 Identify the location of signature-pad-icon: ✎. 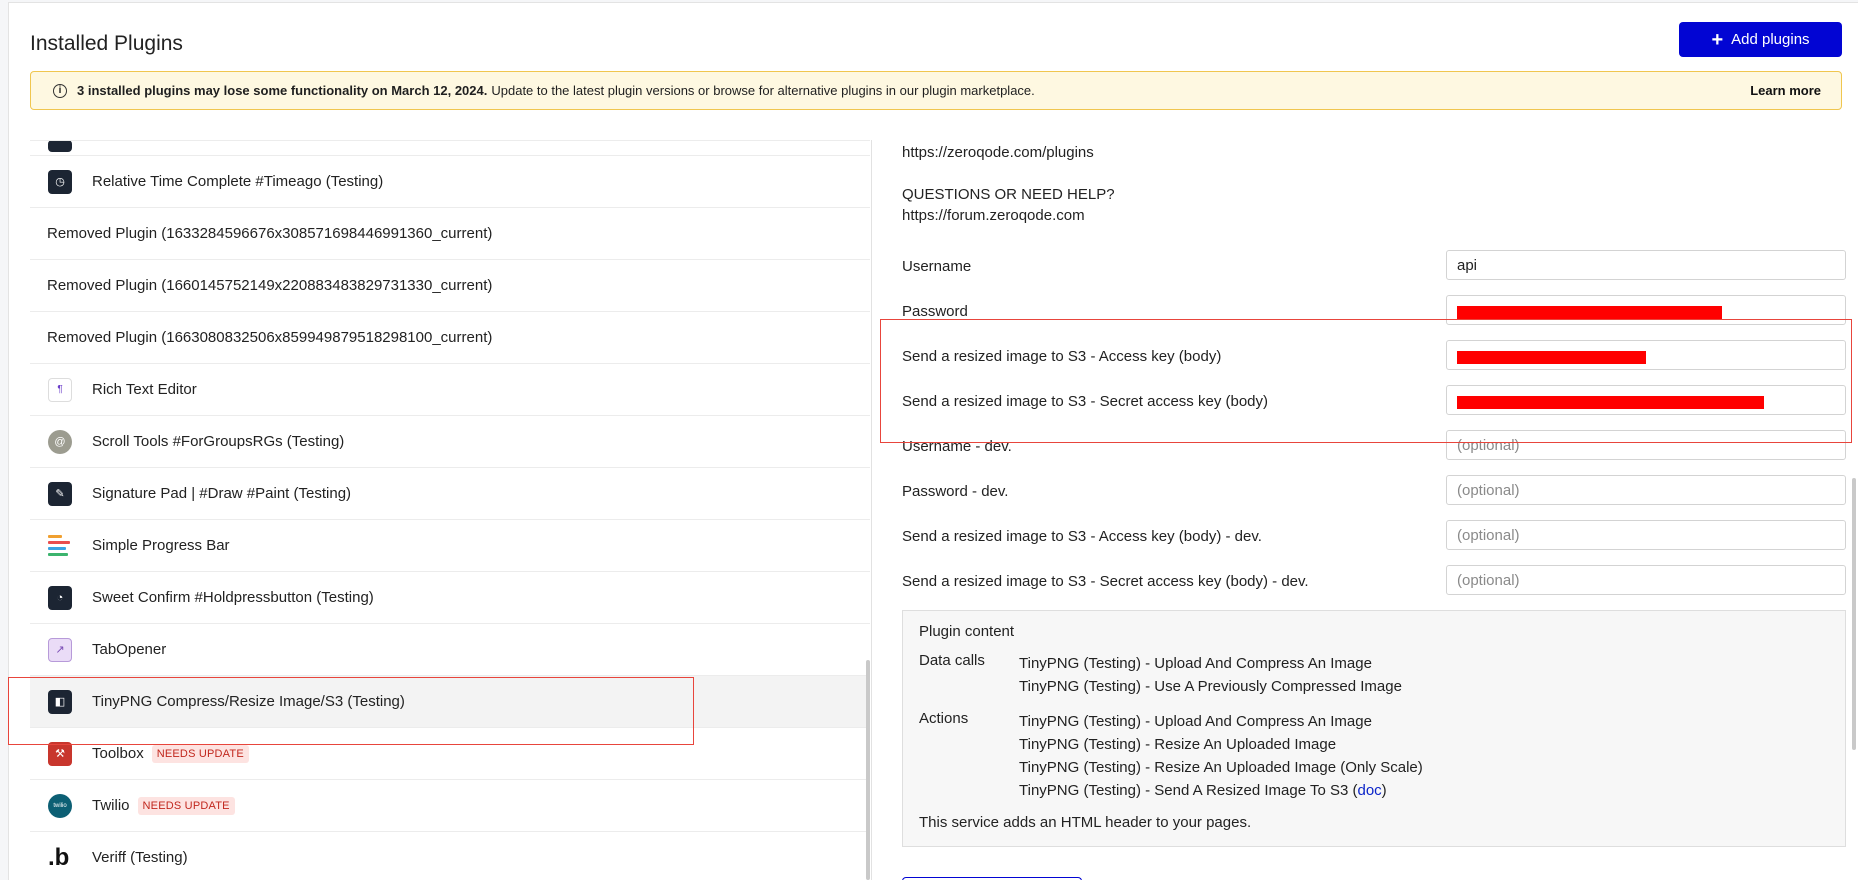
(60, 493).